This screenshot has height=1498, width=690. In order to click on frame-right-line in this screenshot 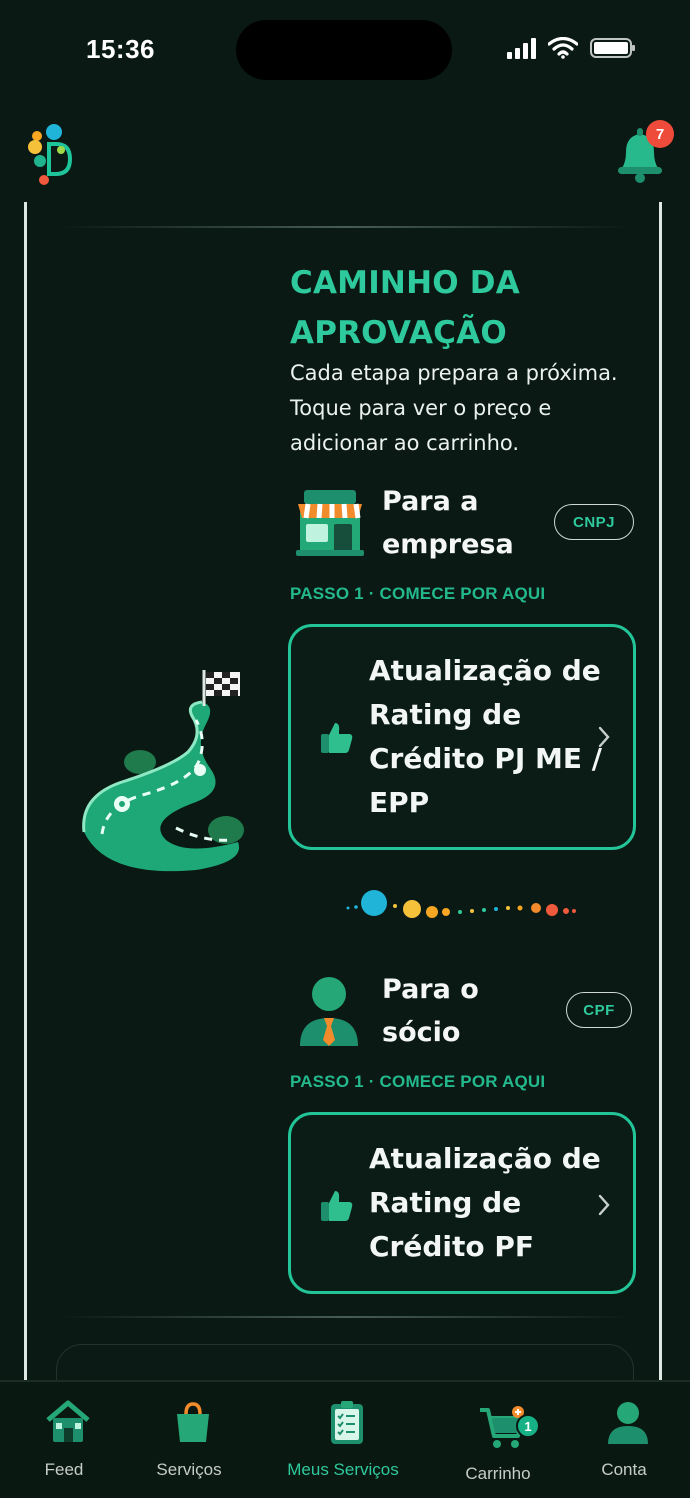, I will do `click(660, 793)`.